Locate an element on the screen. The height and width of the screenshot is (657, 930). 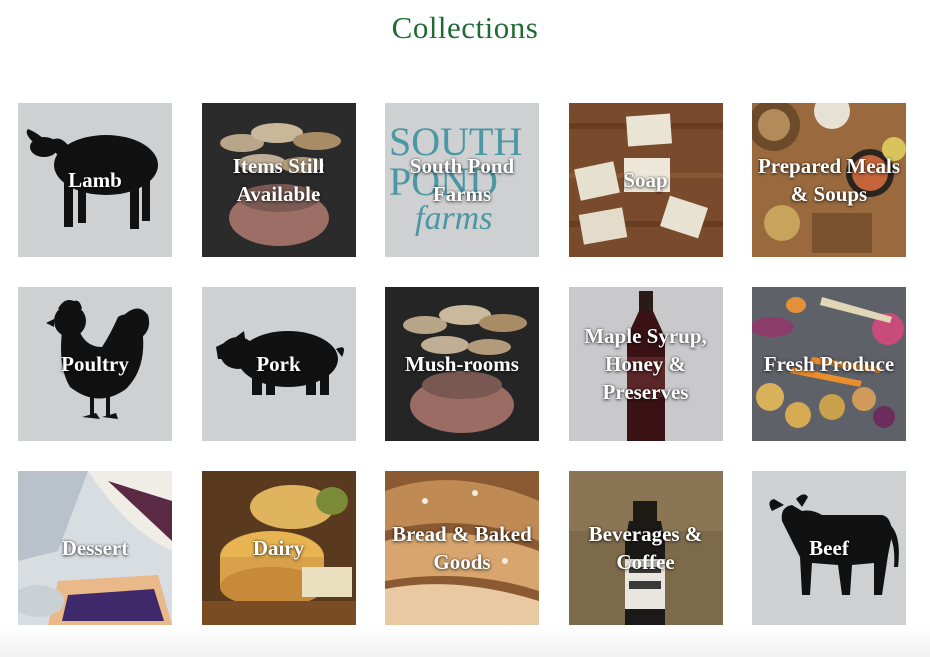
collection-label: Dairy is located at coordinates (278, 548).